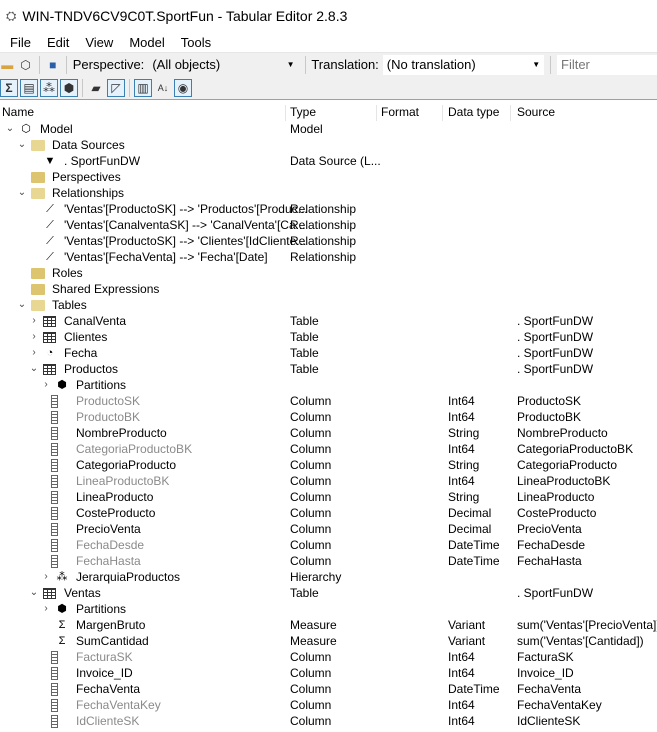 This screenshot has width=657, height=732. I want to click on tree-row: › CanalVenta Table . SportFunDW, so click(328, 321).